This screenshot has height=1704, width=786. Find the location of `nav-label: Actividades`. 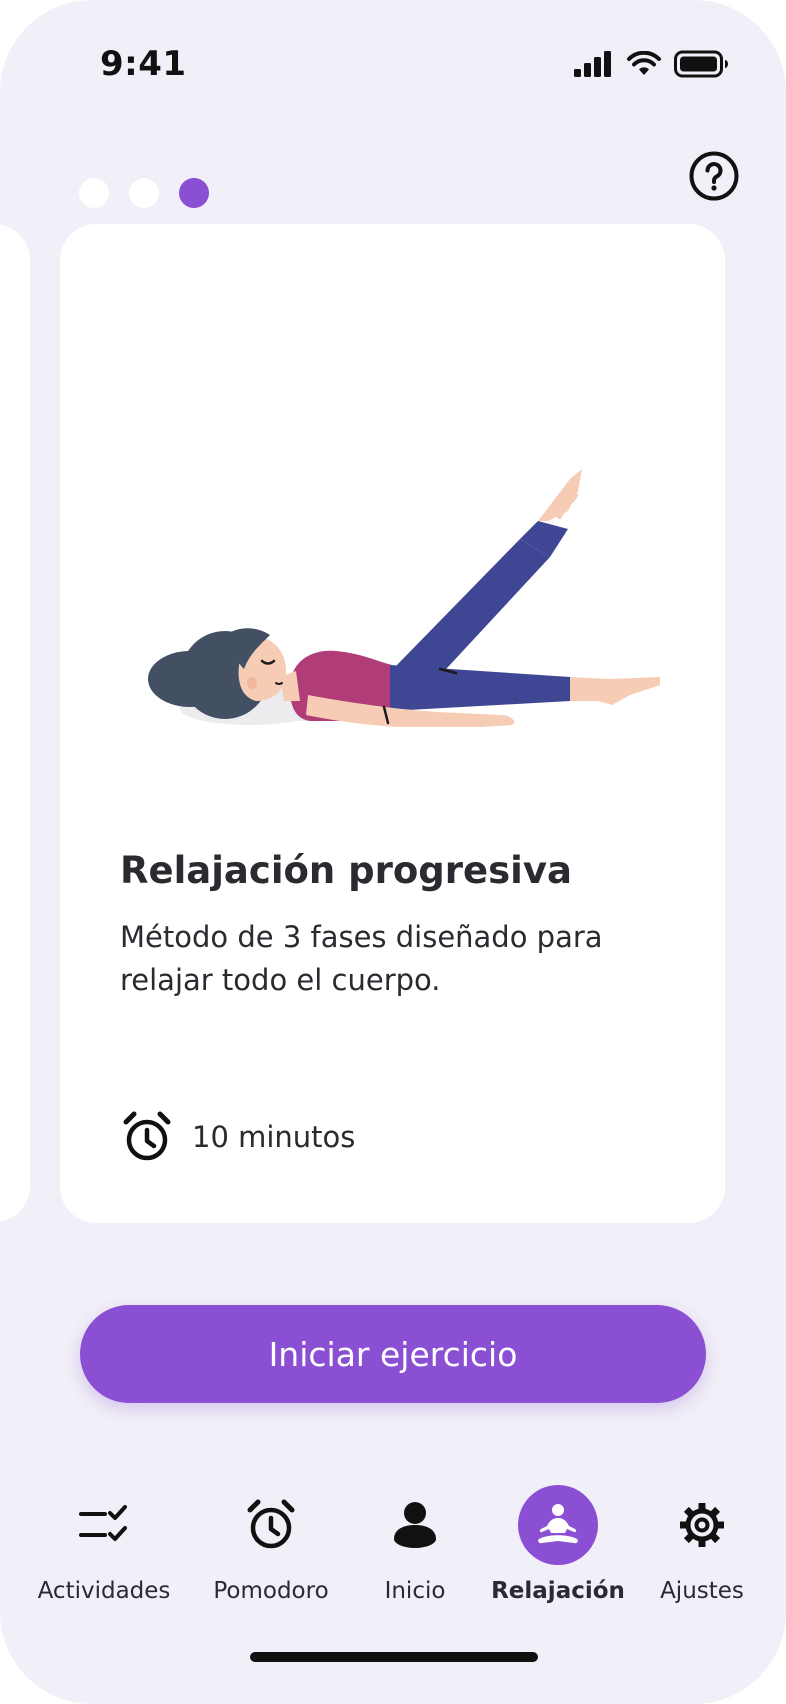

nav-label: Actividades is located at coordinates (104, 1591).